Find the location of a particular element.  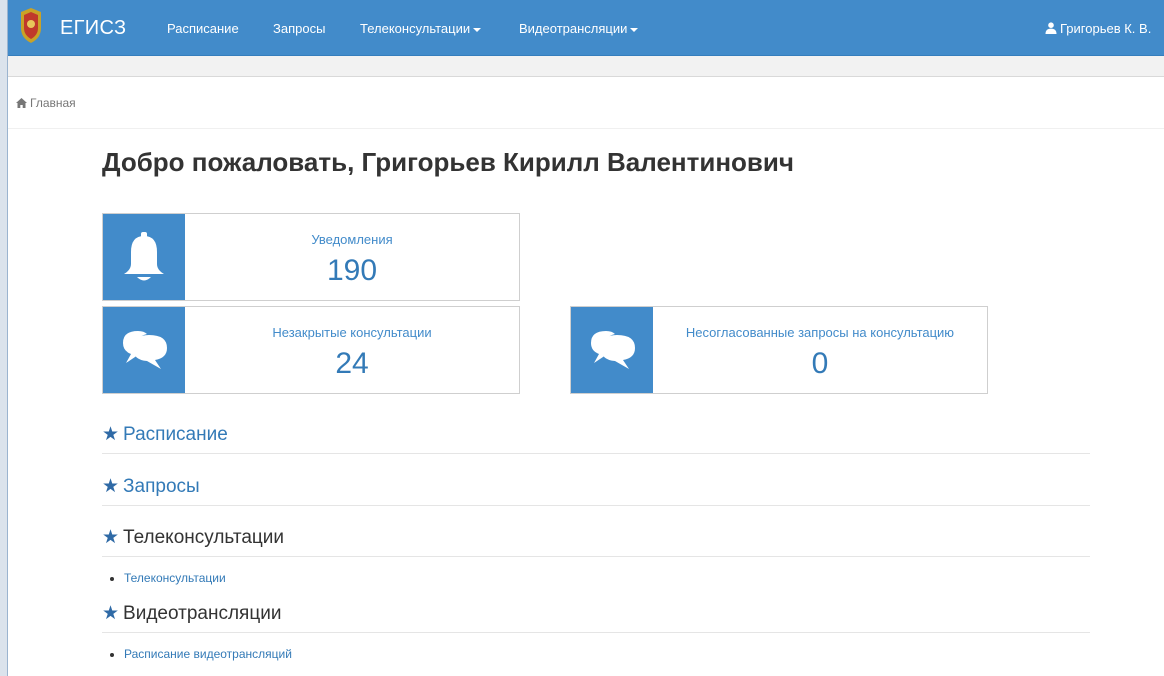

breadcrumb-home: Главная is located at coordinates (53, 103).